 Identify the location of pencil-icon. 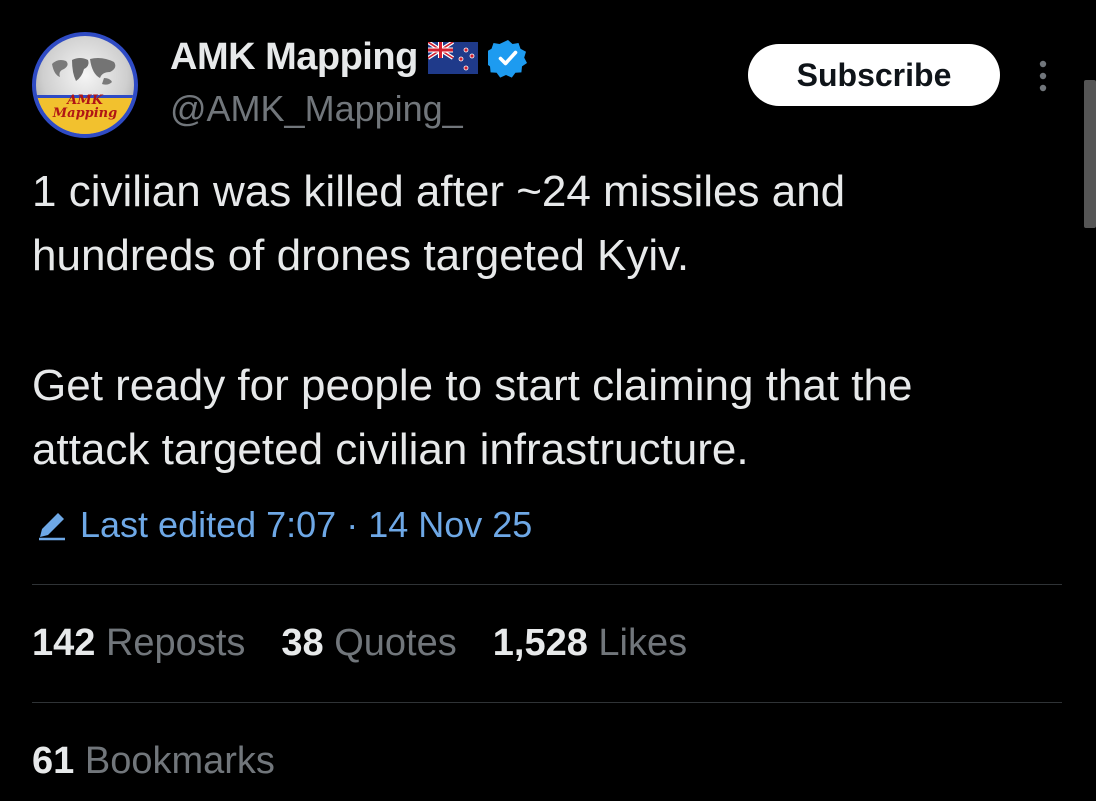
(52, 527).